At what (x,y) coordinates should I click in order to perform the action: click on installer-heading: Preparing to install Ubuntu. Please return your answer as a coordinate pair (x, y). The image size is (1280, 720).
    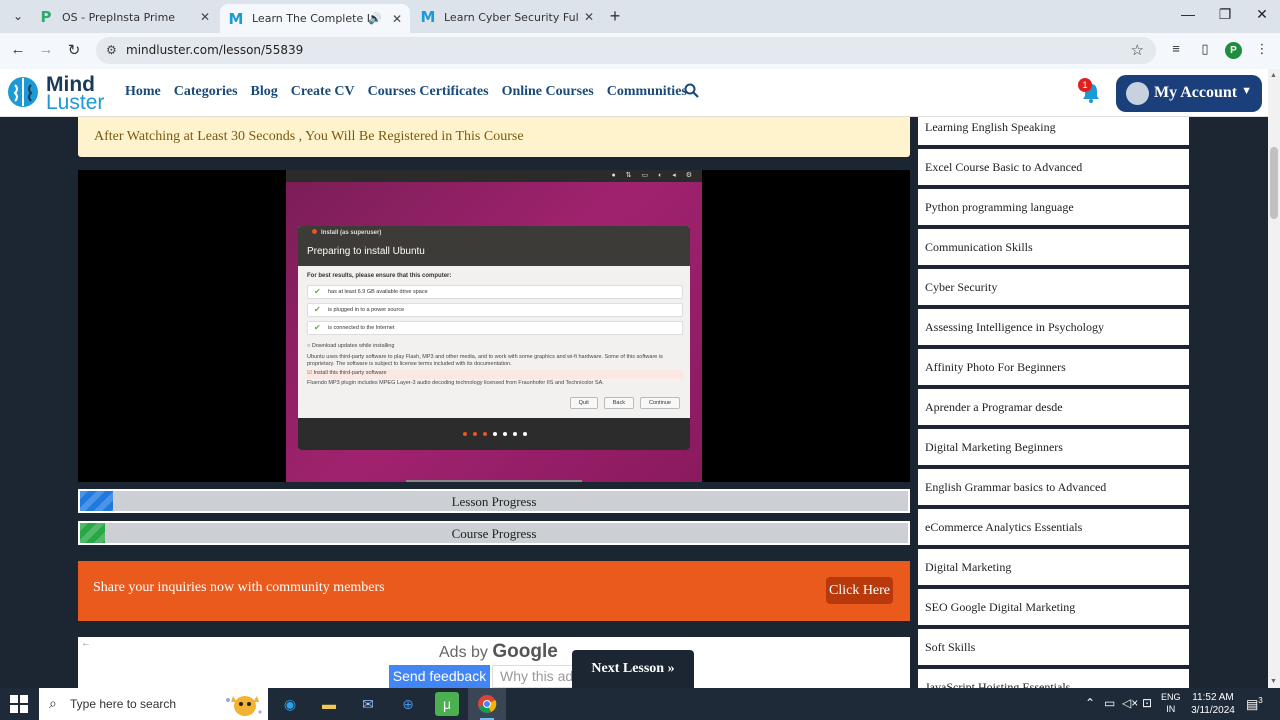
    Looking at the image, I should click on (366, 251).